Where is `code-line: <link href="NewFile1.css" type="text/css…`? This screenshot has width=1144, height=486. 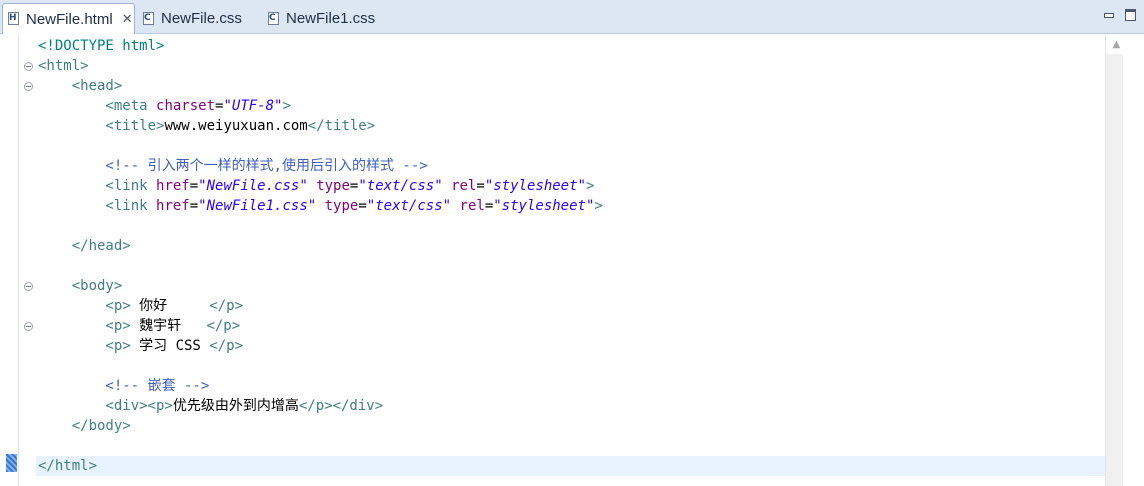 code-line: <link href="NewFile1.css" type="text/css… is located at coordinates (570, 206).